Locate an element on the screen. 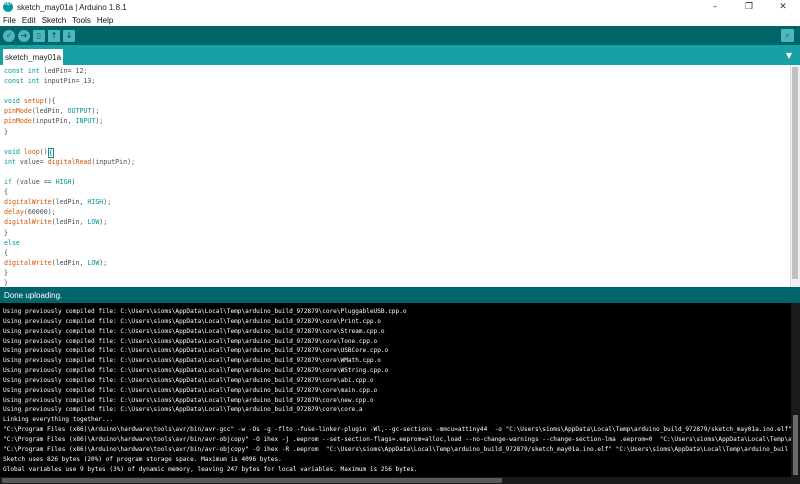 The width and height of the screenshot is (800, 484). code-line: pinMode(inputPin, INPUT); is located at coordinates (69, 121).